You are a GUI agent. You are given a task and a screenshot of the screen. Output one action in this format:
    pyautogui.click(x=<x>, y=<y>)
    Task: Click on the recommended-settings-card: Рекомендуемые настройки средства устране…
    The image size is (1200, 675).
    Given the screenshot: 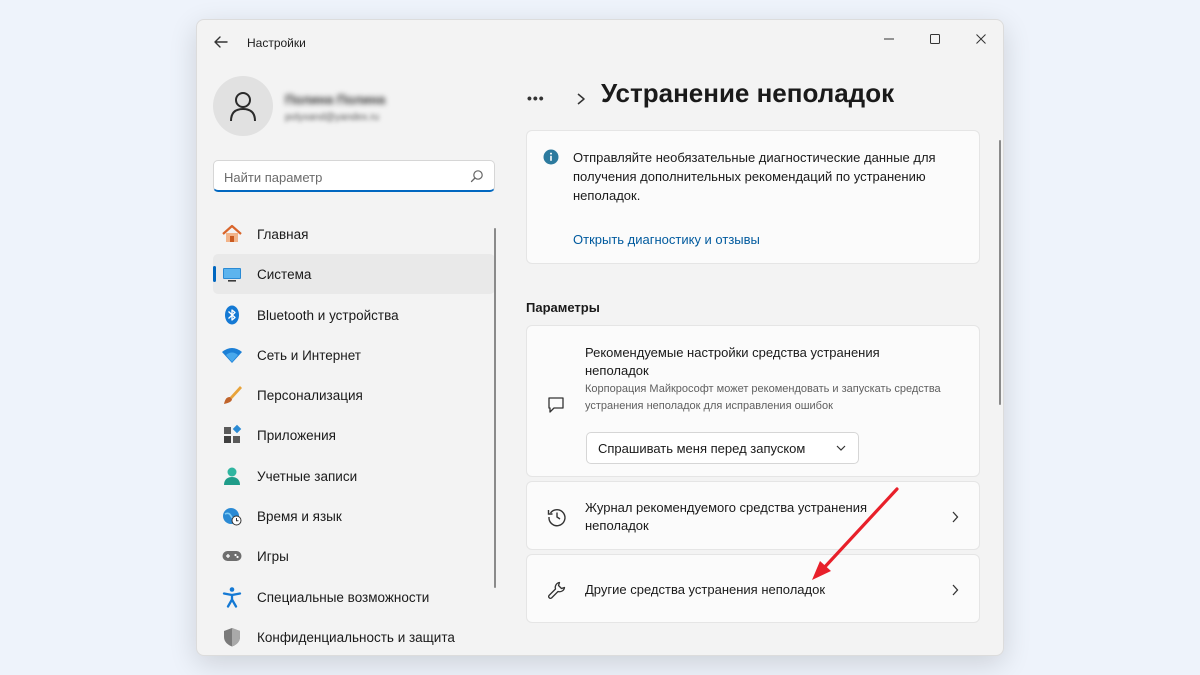 What is the action you would take?
    pyautogui.click(x=753, y=401)
    